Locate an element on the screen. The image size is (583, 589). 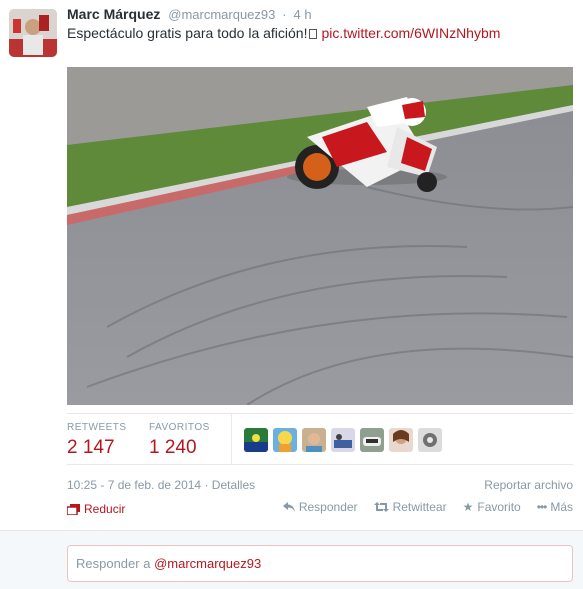
tweet-header: Marc Márquez @marcmarquez93 · 4 h is located at coordinates (189, 14).